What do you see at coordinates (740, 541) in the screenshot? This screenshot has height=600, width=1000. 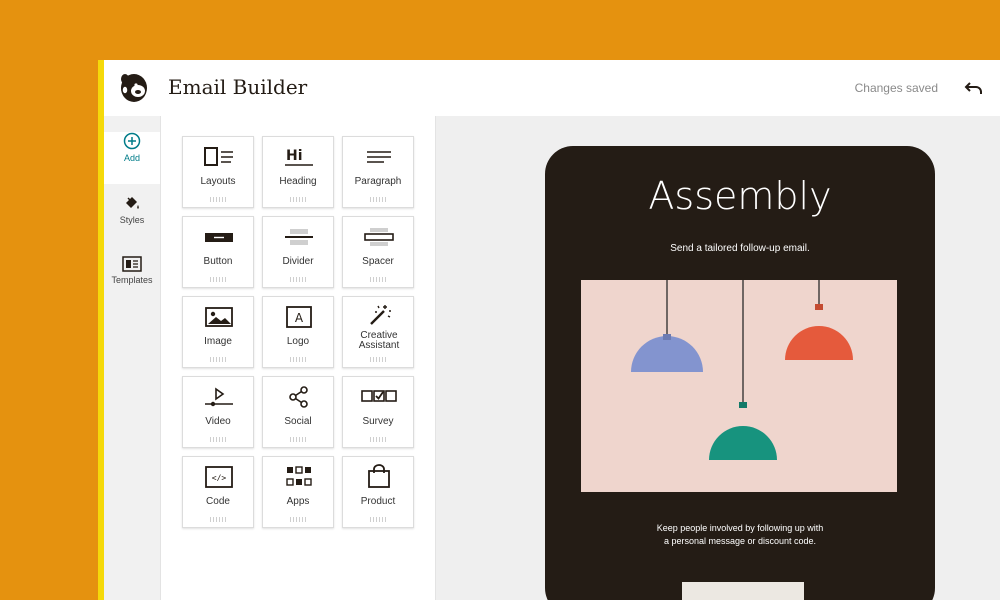 I see `email-body-line: a personal message or discount code.` at bounding box center [740, 541].